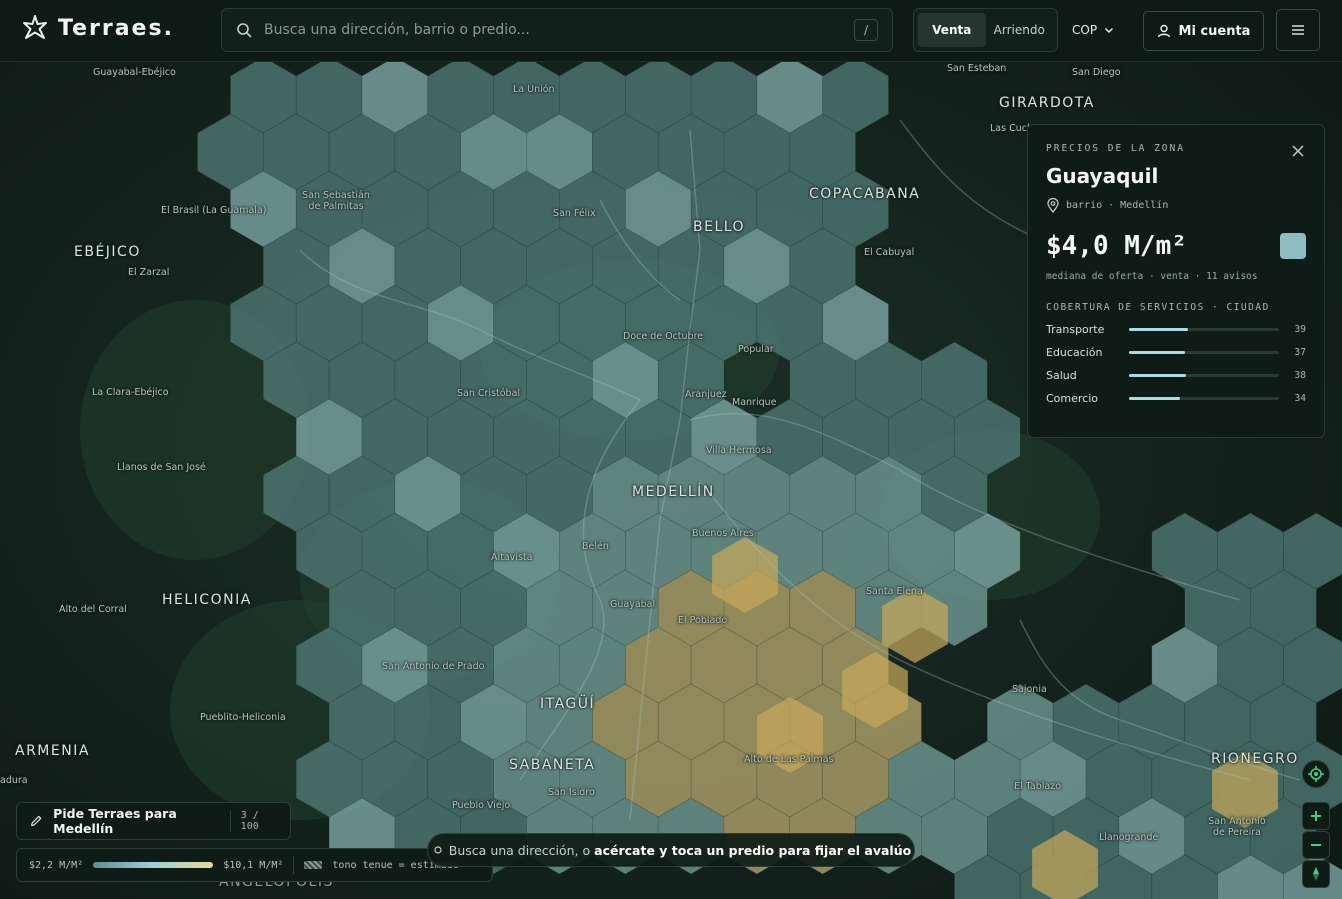  What do you see at coordinates (1300, 352) in the screenshot?
I see `service-value: 37` at bounding box center [1300, 352].